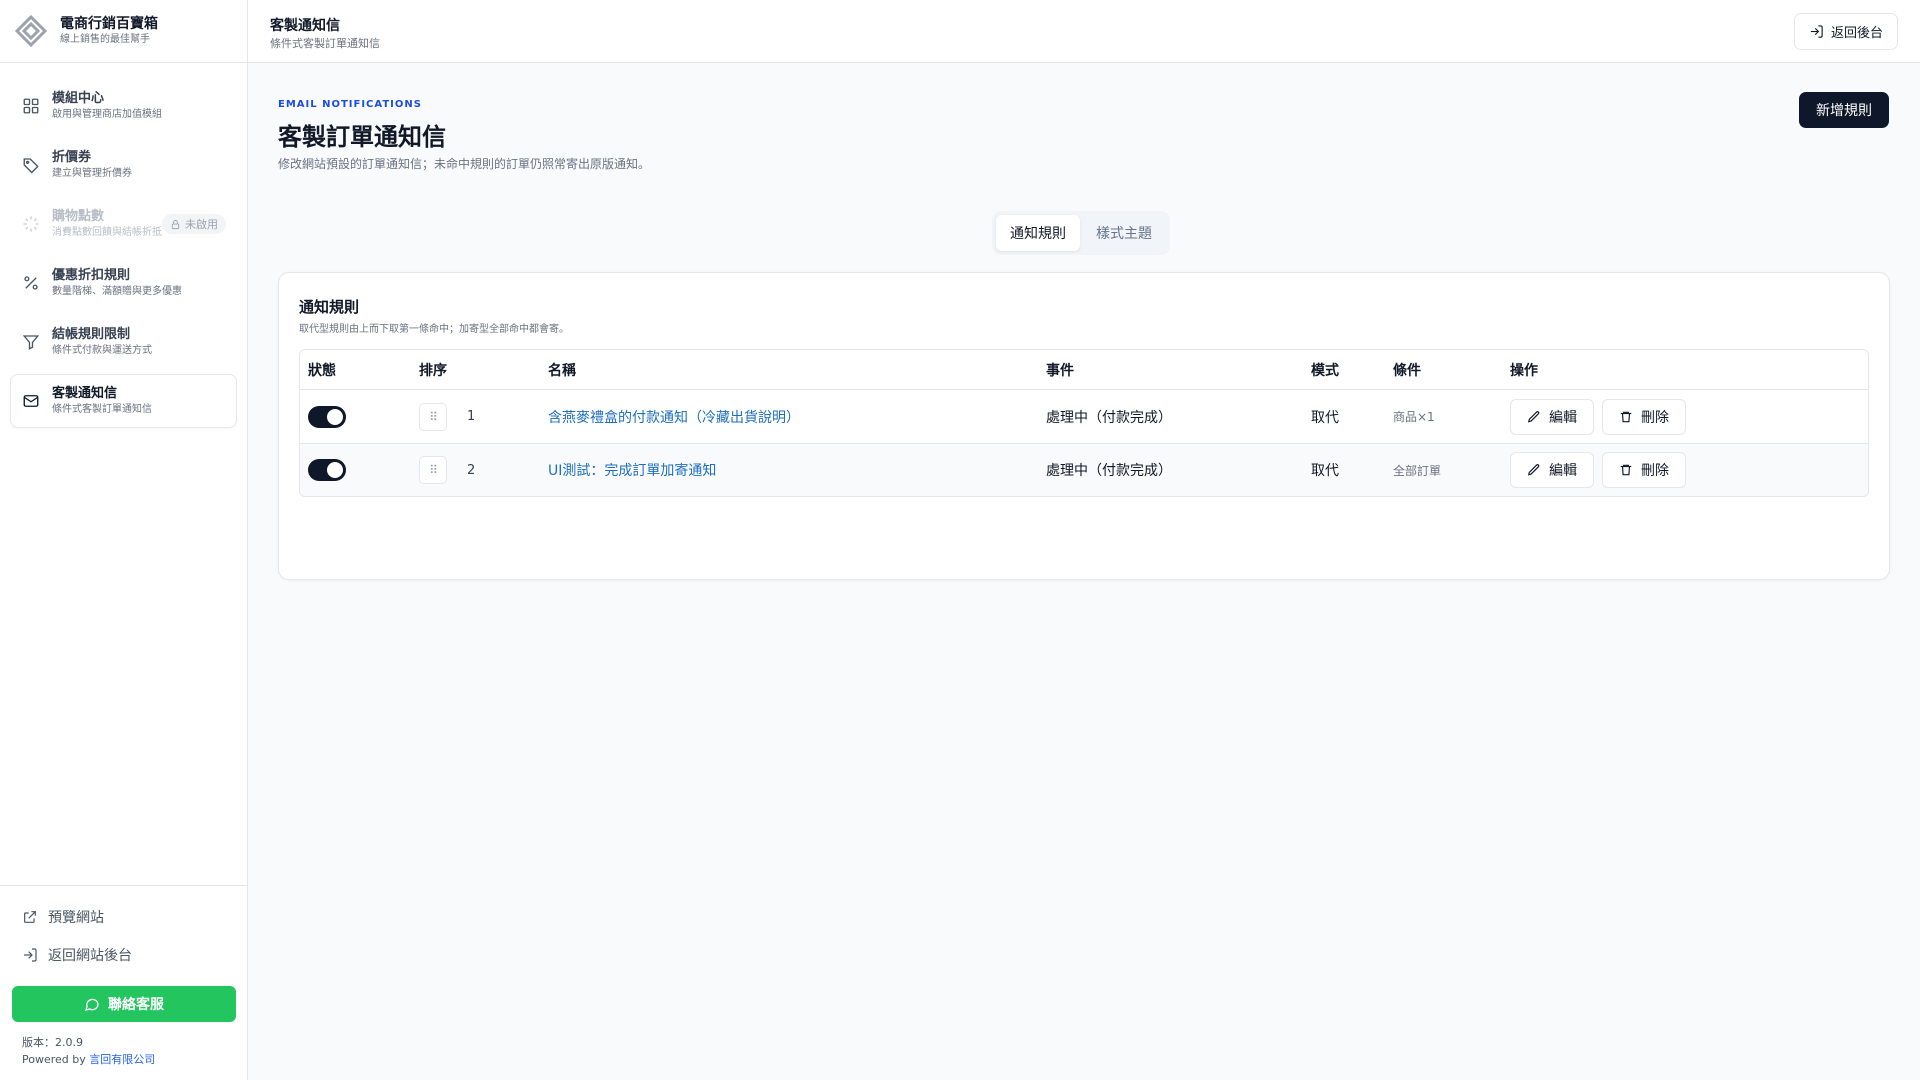 This screenshot has height=1080, width=1920. I want to click on grid-icon, so click(31, 106).